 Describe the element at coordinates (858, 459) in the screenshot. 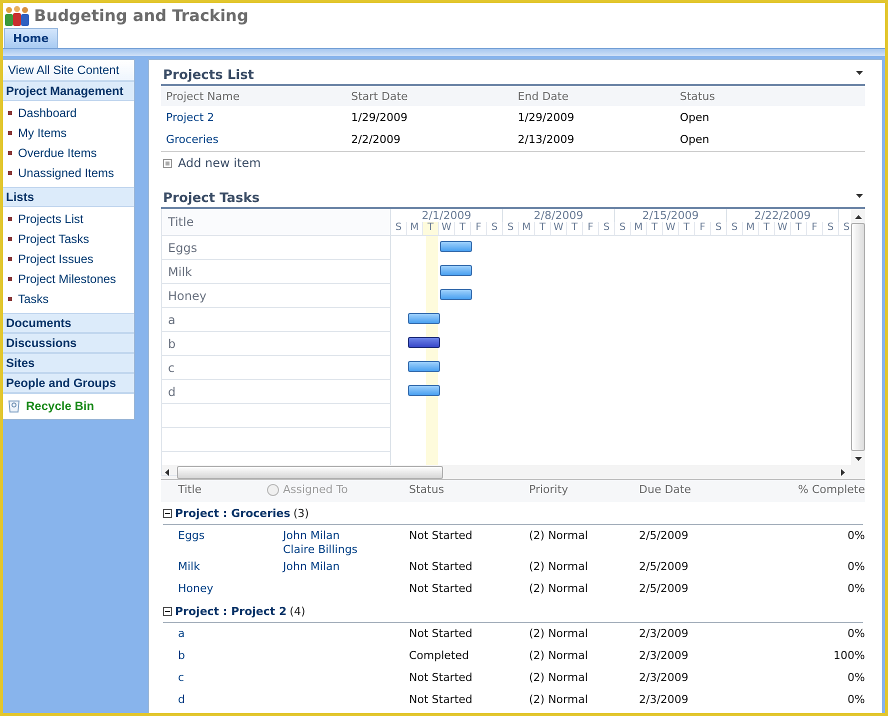

I see `scroll-down-icon` at that location.